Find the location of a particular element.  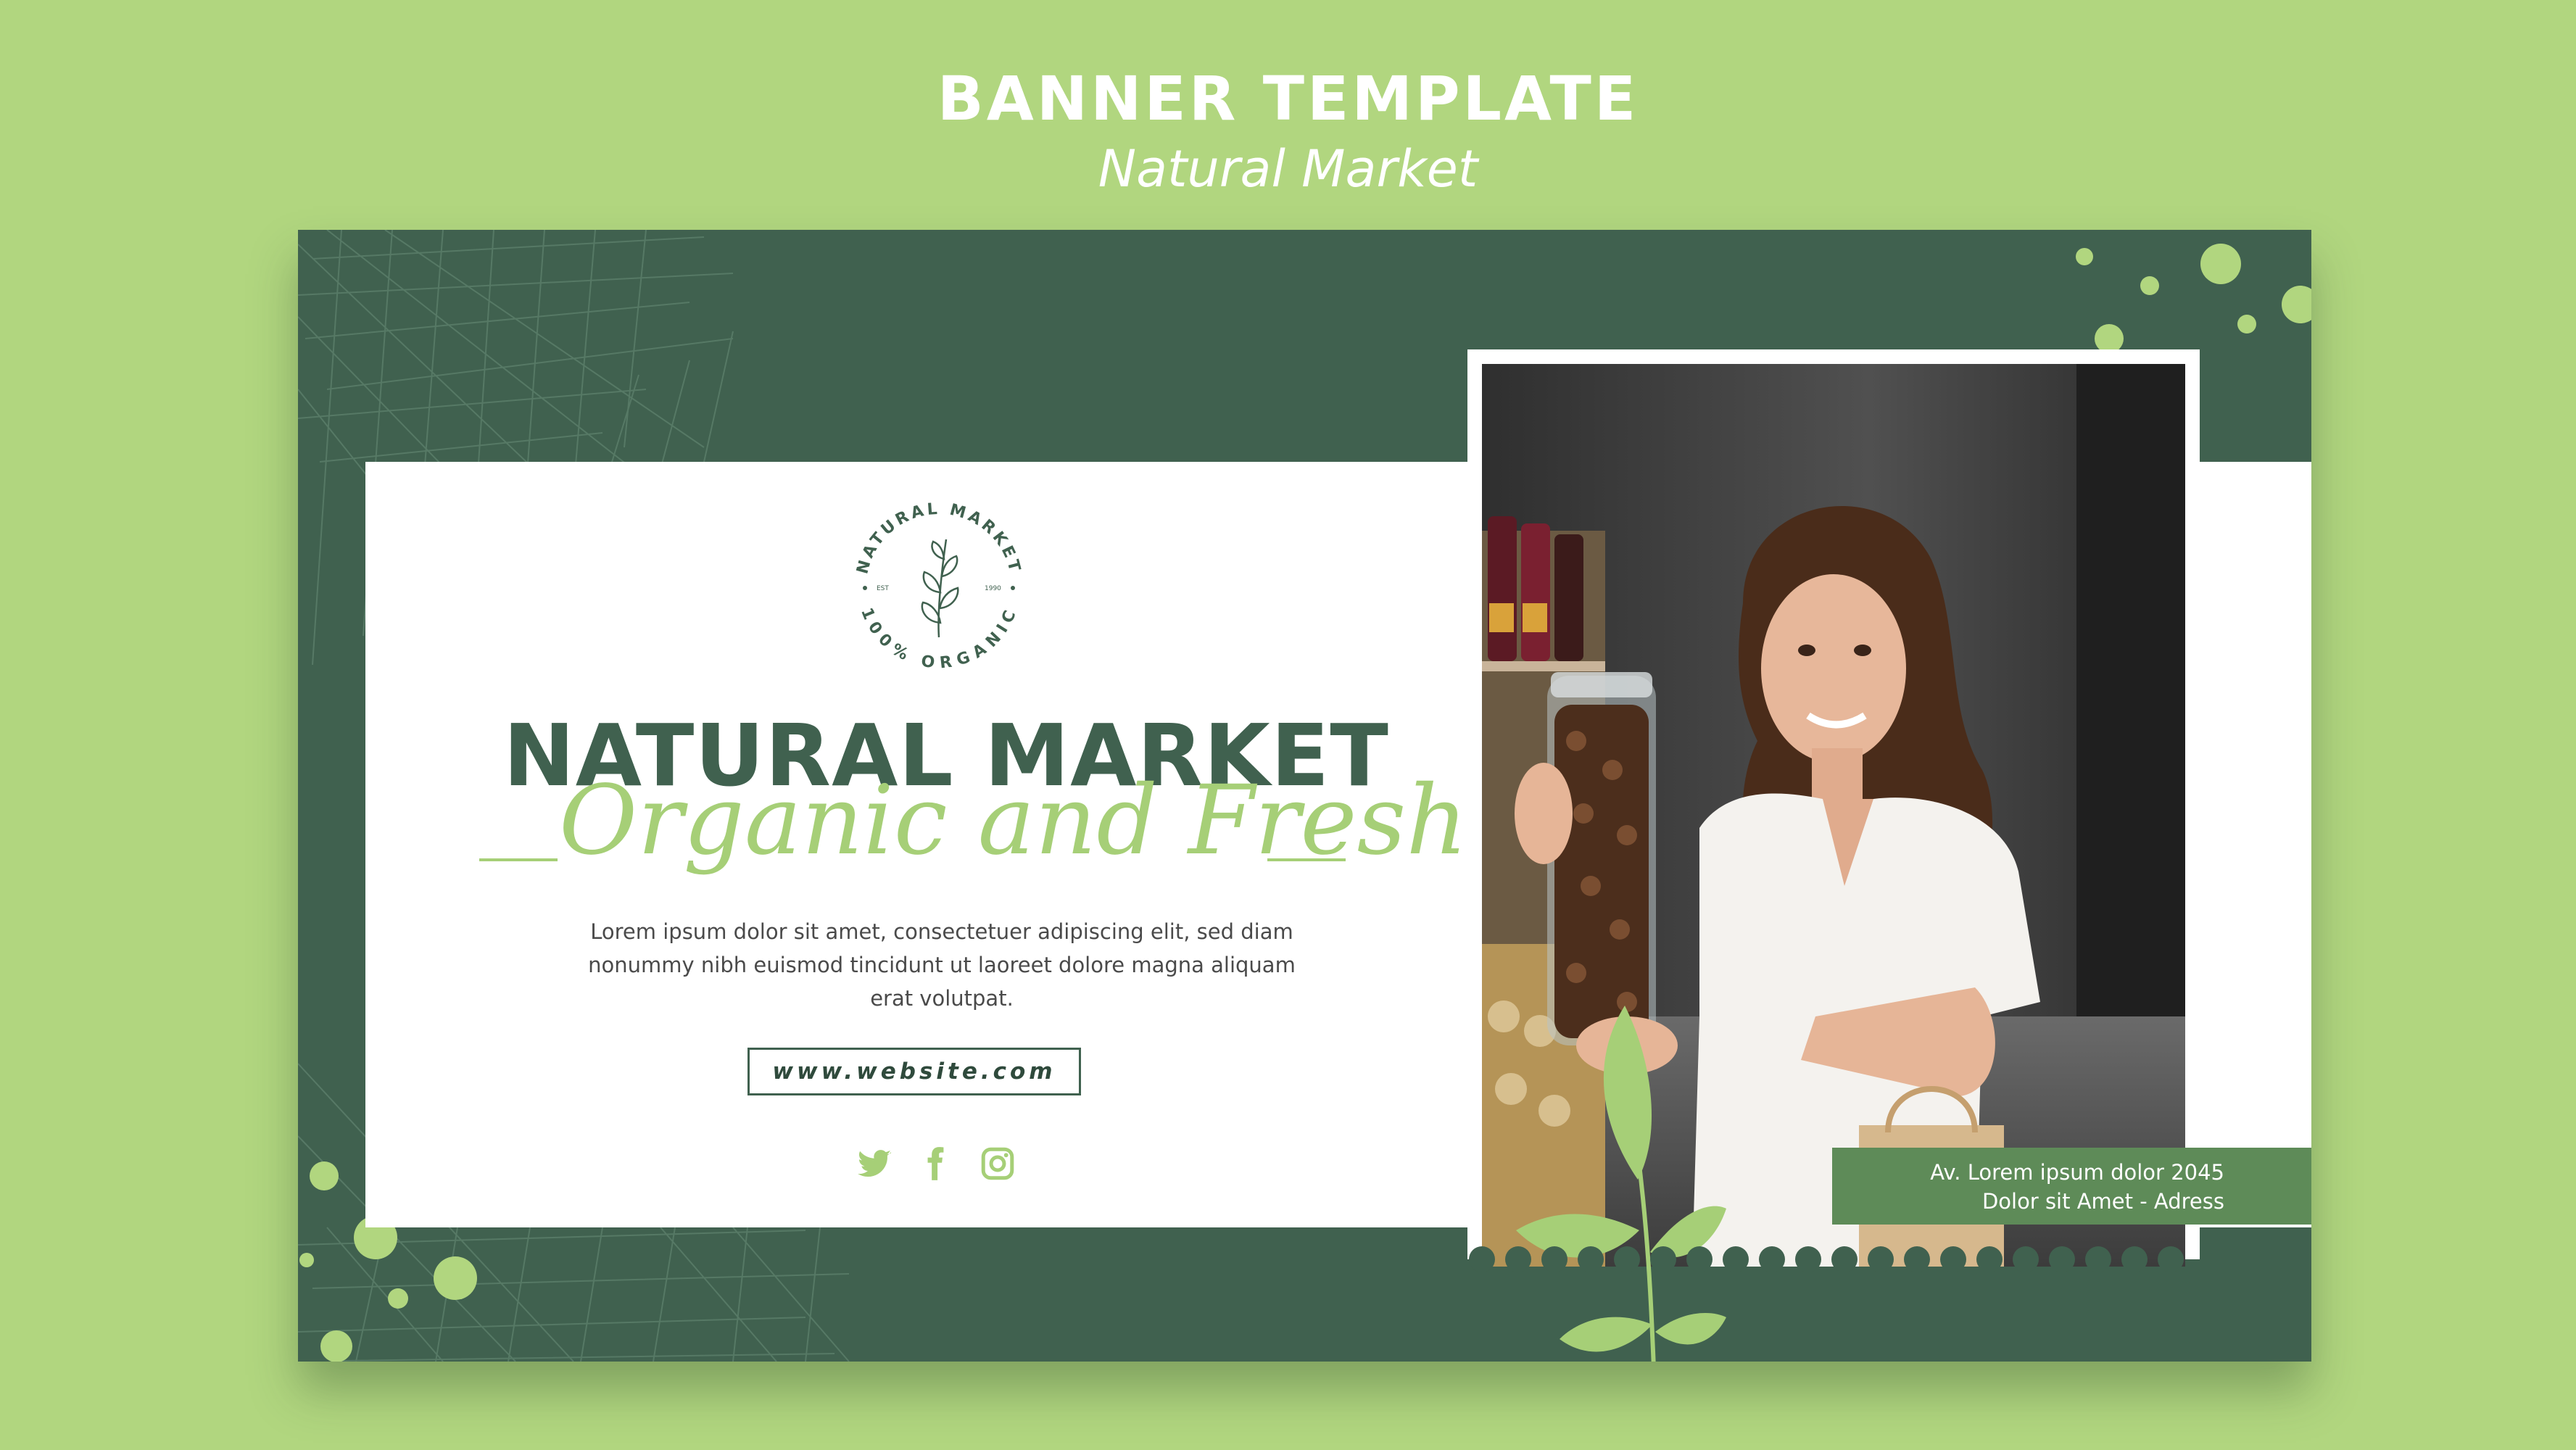

address-line-2: Dolor sit Amet - Adress is located at coordinates (2103, 1201).